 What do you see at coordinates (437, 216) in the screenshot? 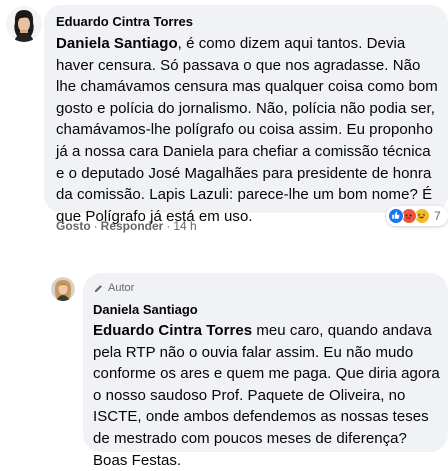
I see `reaction-count: 7` at bounding box center [437, 216].